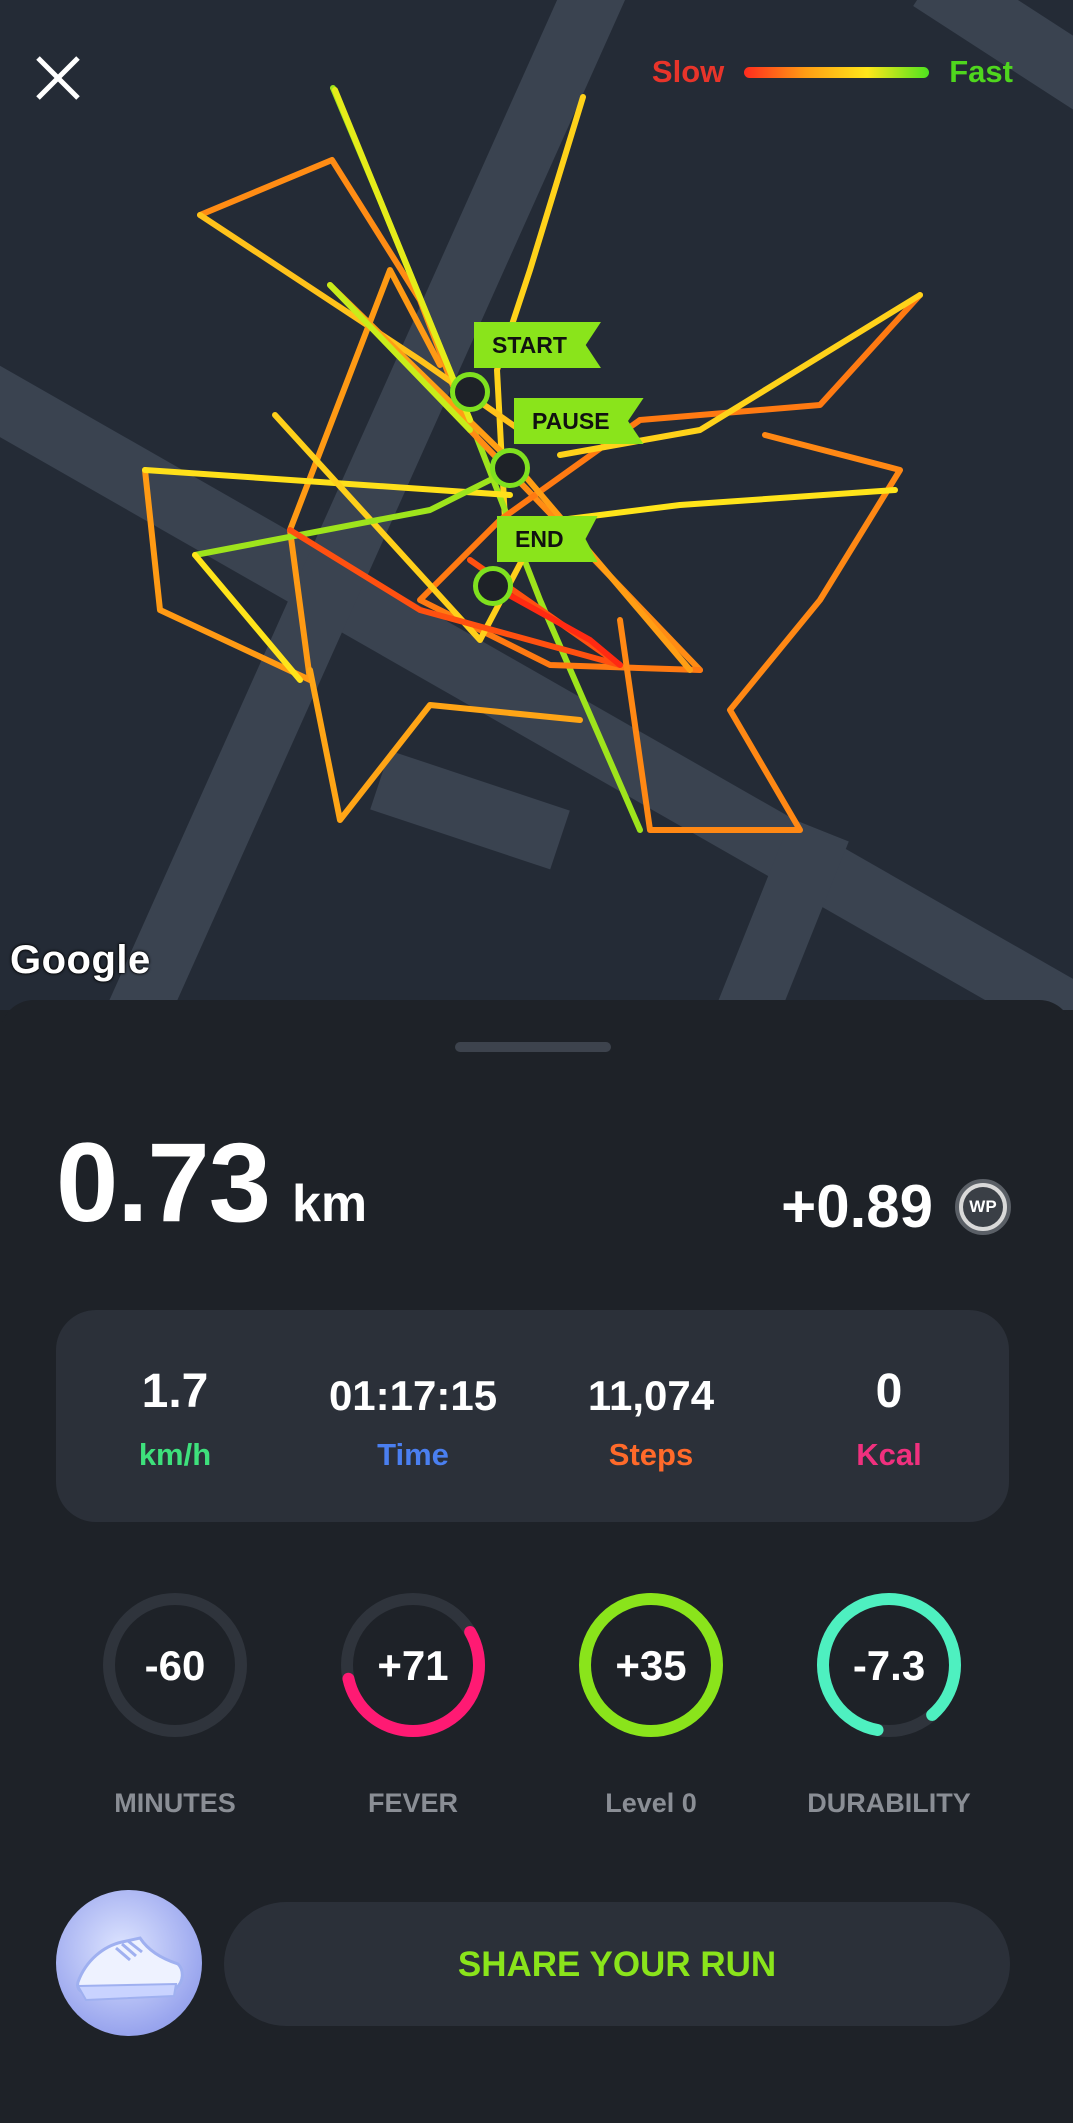 The height and width of the screenshot is (2123, 1073). What do you see at coordinates (58, 78) in the screenshot?
I see `close-icon` at bounding box center [58, 78].